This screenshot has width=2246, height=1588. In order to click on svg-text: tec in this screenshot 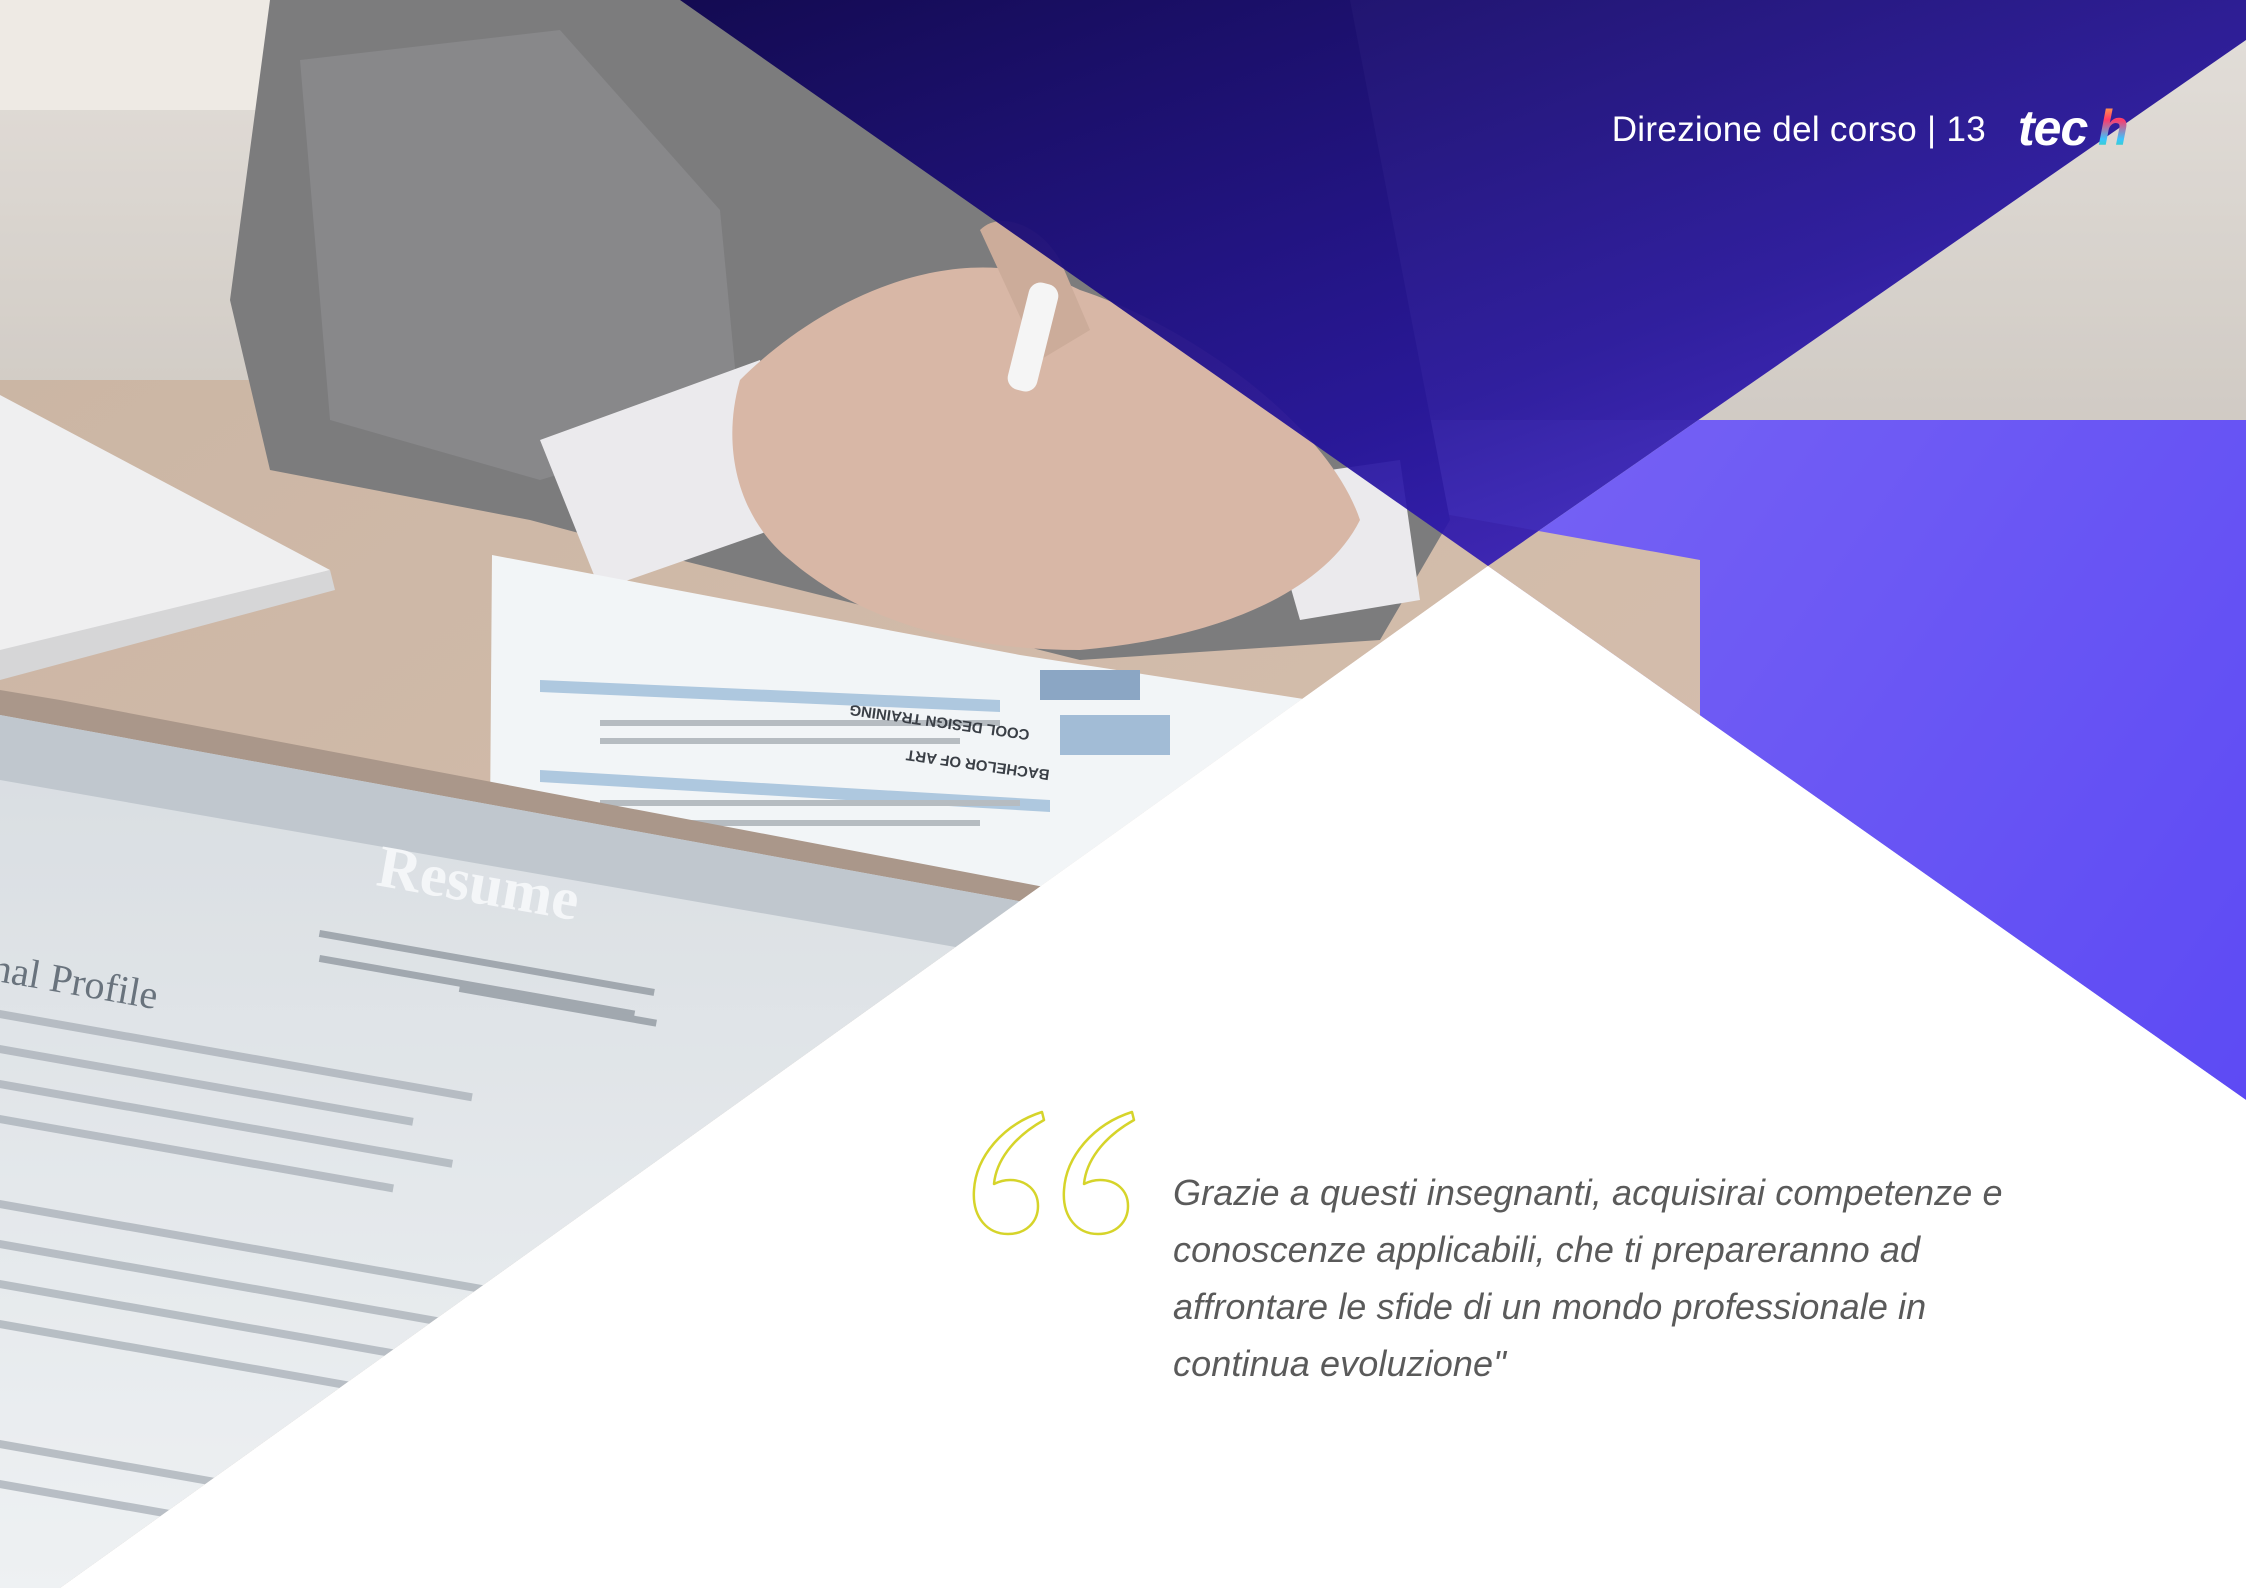, I will do `click(2053, 128)`.